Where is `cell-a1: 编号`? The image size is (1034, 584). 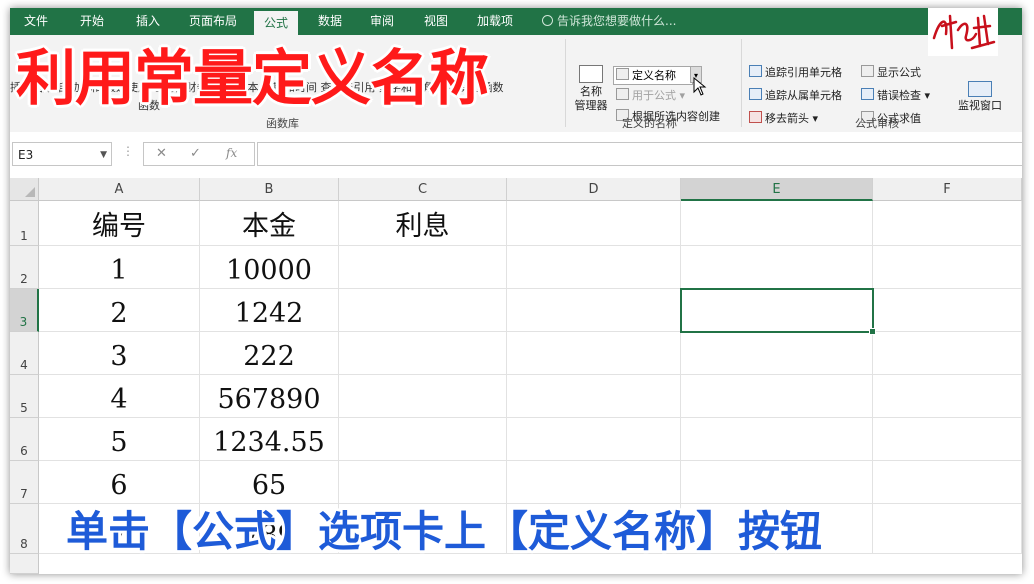 cell-a1: 编号 is located at coordinates (119, 223).